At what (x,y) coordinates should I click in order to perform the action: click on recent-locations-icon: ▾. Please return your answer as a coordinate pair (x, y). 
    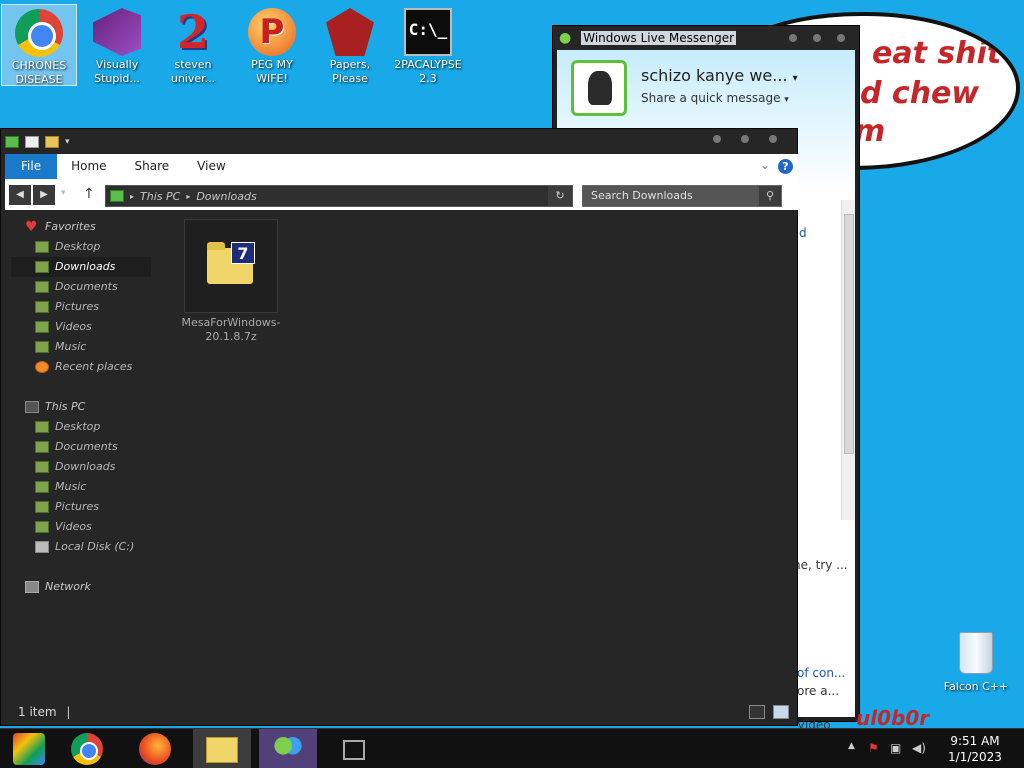
    Looking at the image, I should click on (63, 193).